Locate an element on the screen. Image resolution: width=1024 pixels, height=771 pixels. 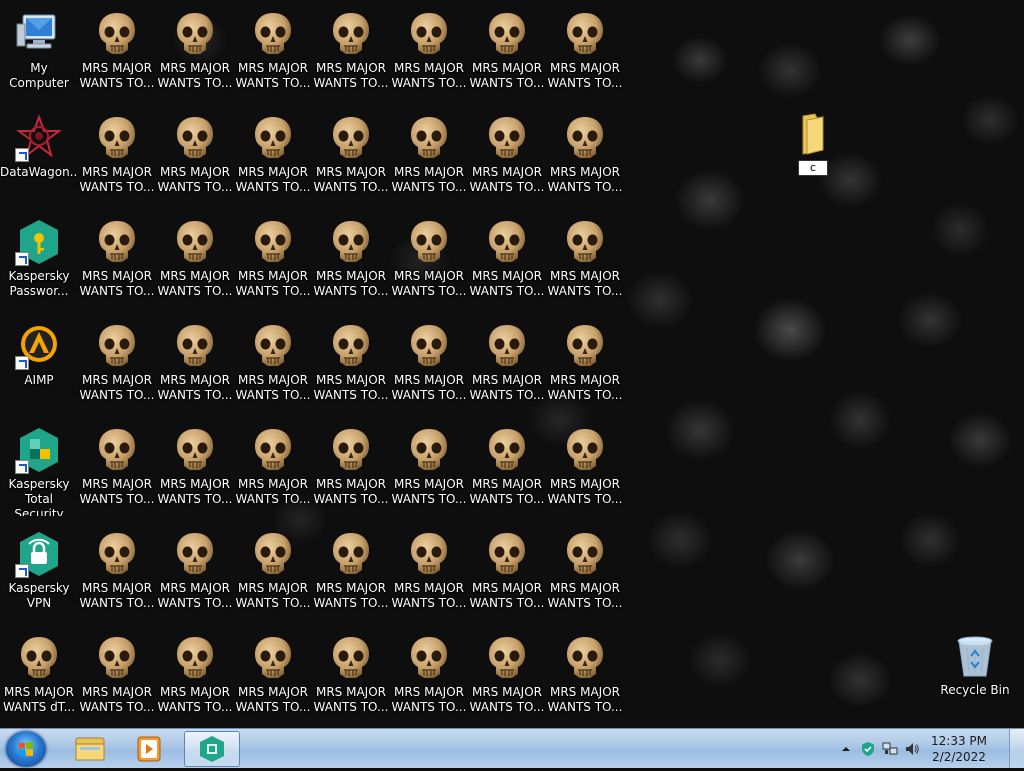
start-button is located at coordinates (26, 749).